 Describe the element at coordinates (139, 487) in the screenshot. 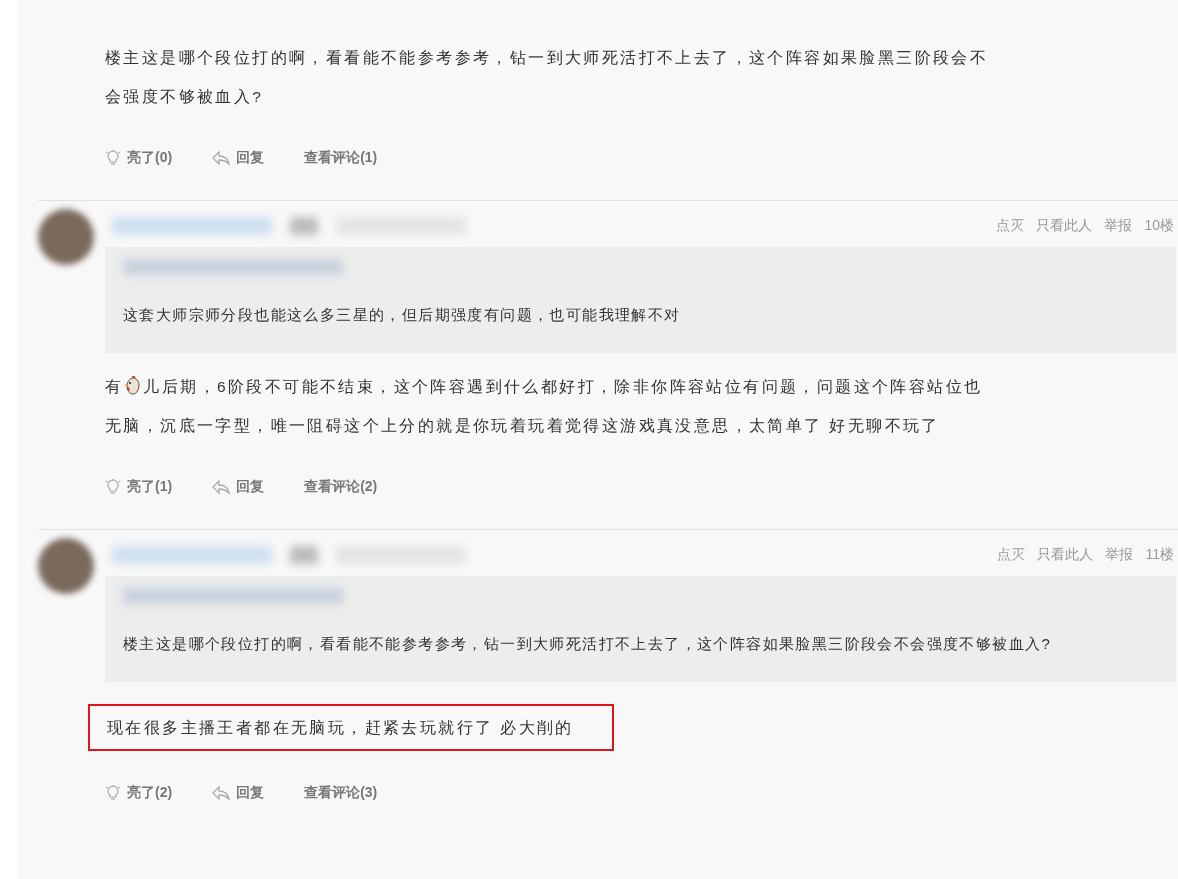

I see `like-link: 亮了(1)` at that location.